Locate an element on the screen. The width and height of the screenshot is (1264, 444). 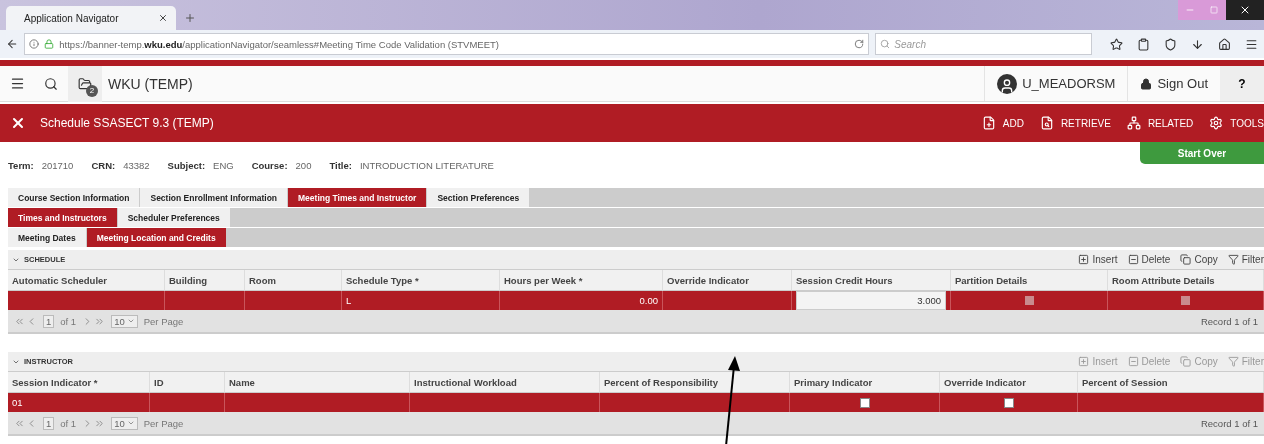
column-header: Room is located at coordinates (293, 280).